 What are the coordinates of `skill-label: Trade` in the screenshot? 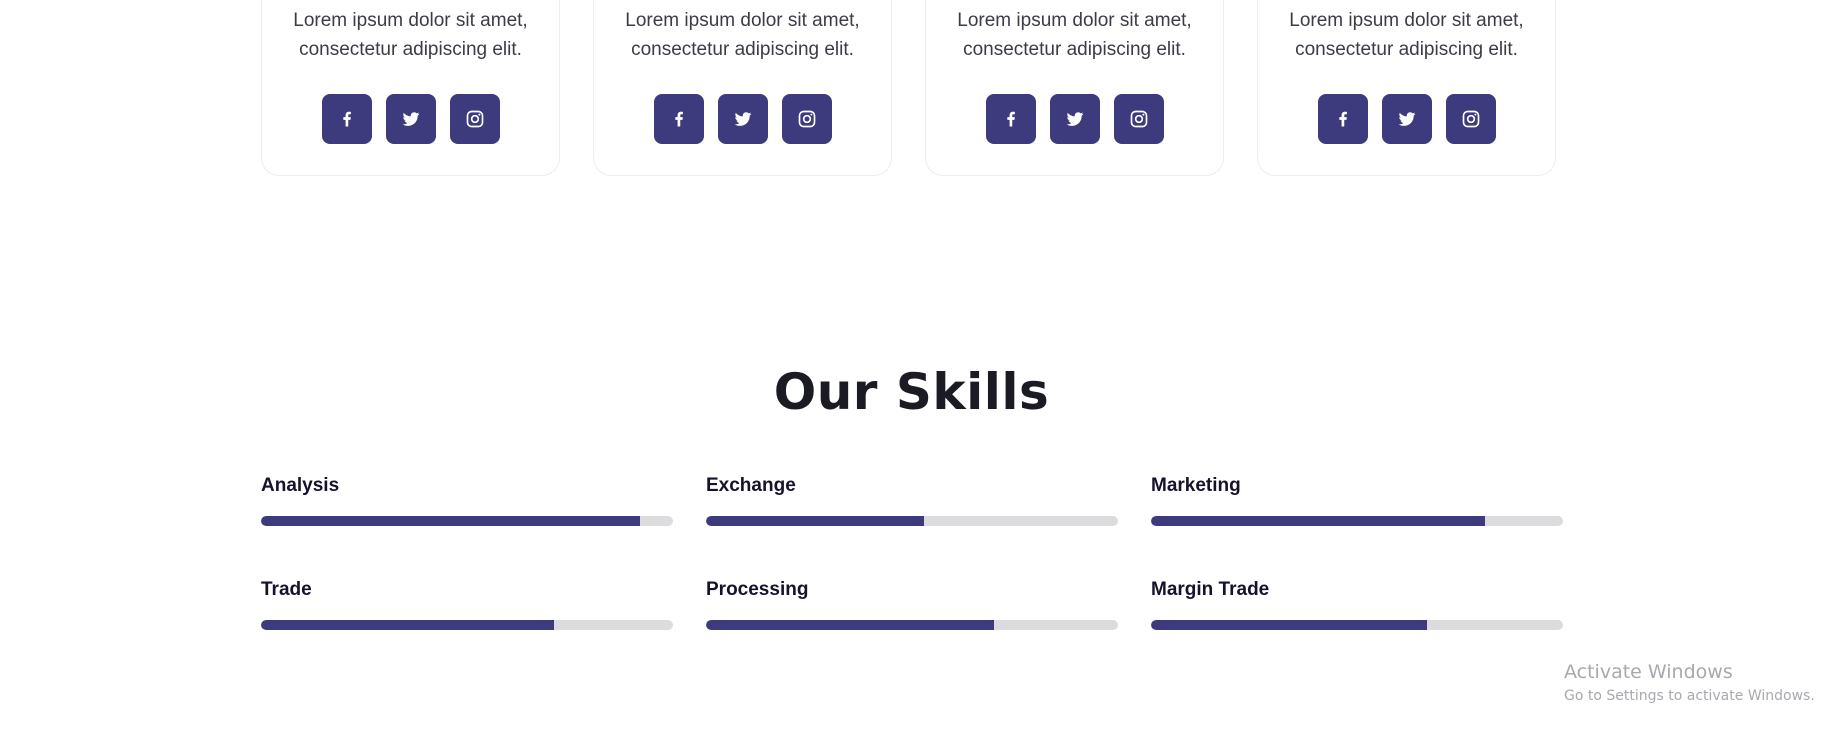 It's located at (286, 589).